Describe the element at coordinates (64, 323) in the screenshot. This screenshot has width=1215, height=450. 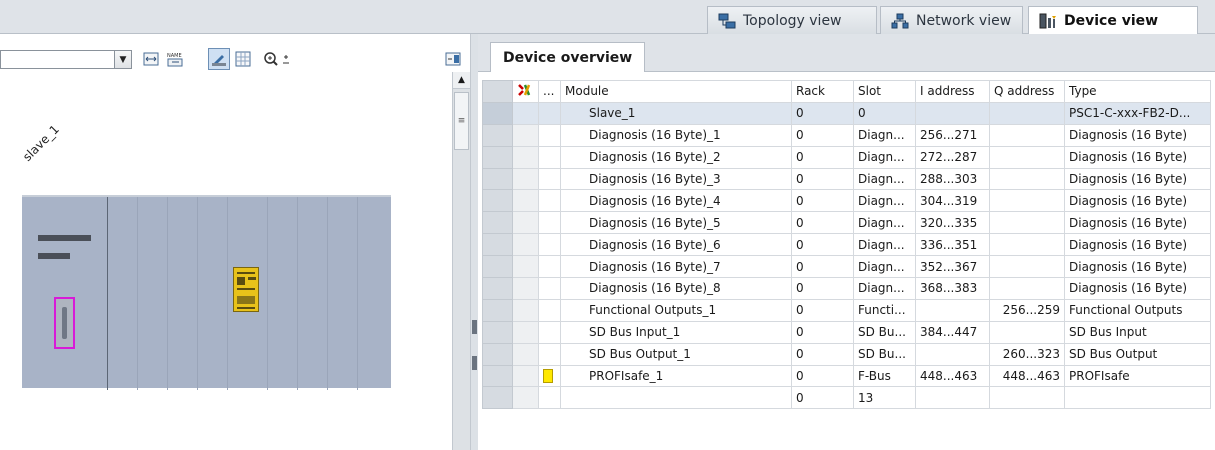
I see `selected-port-connector` at that location.